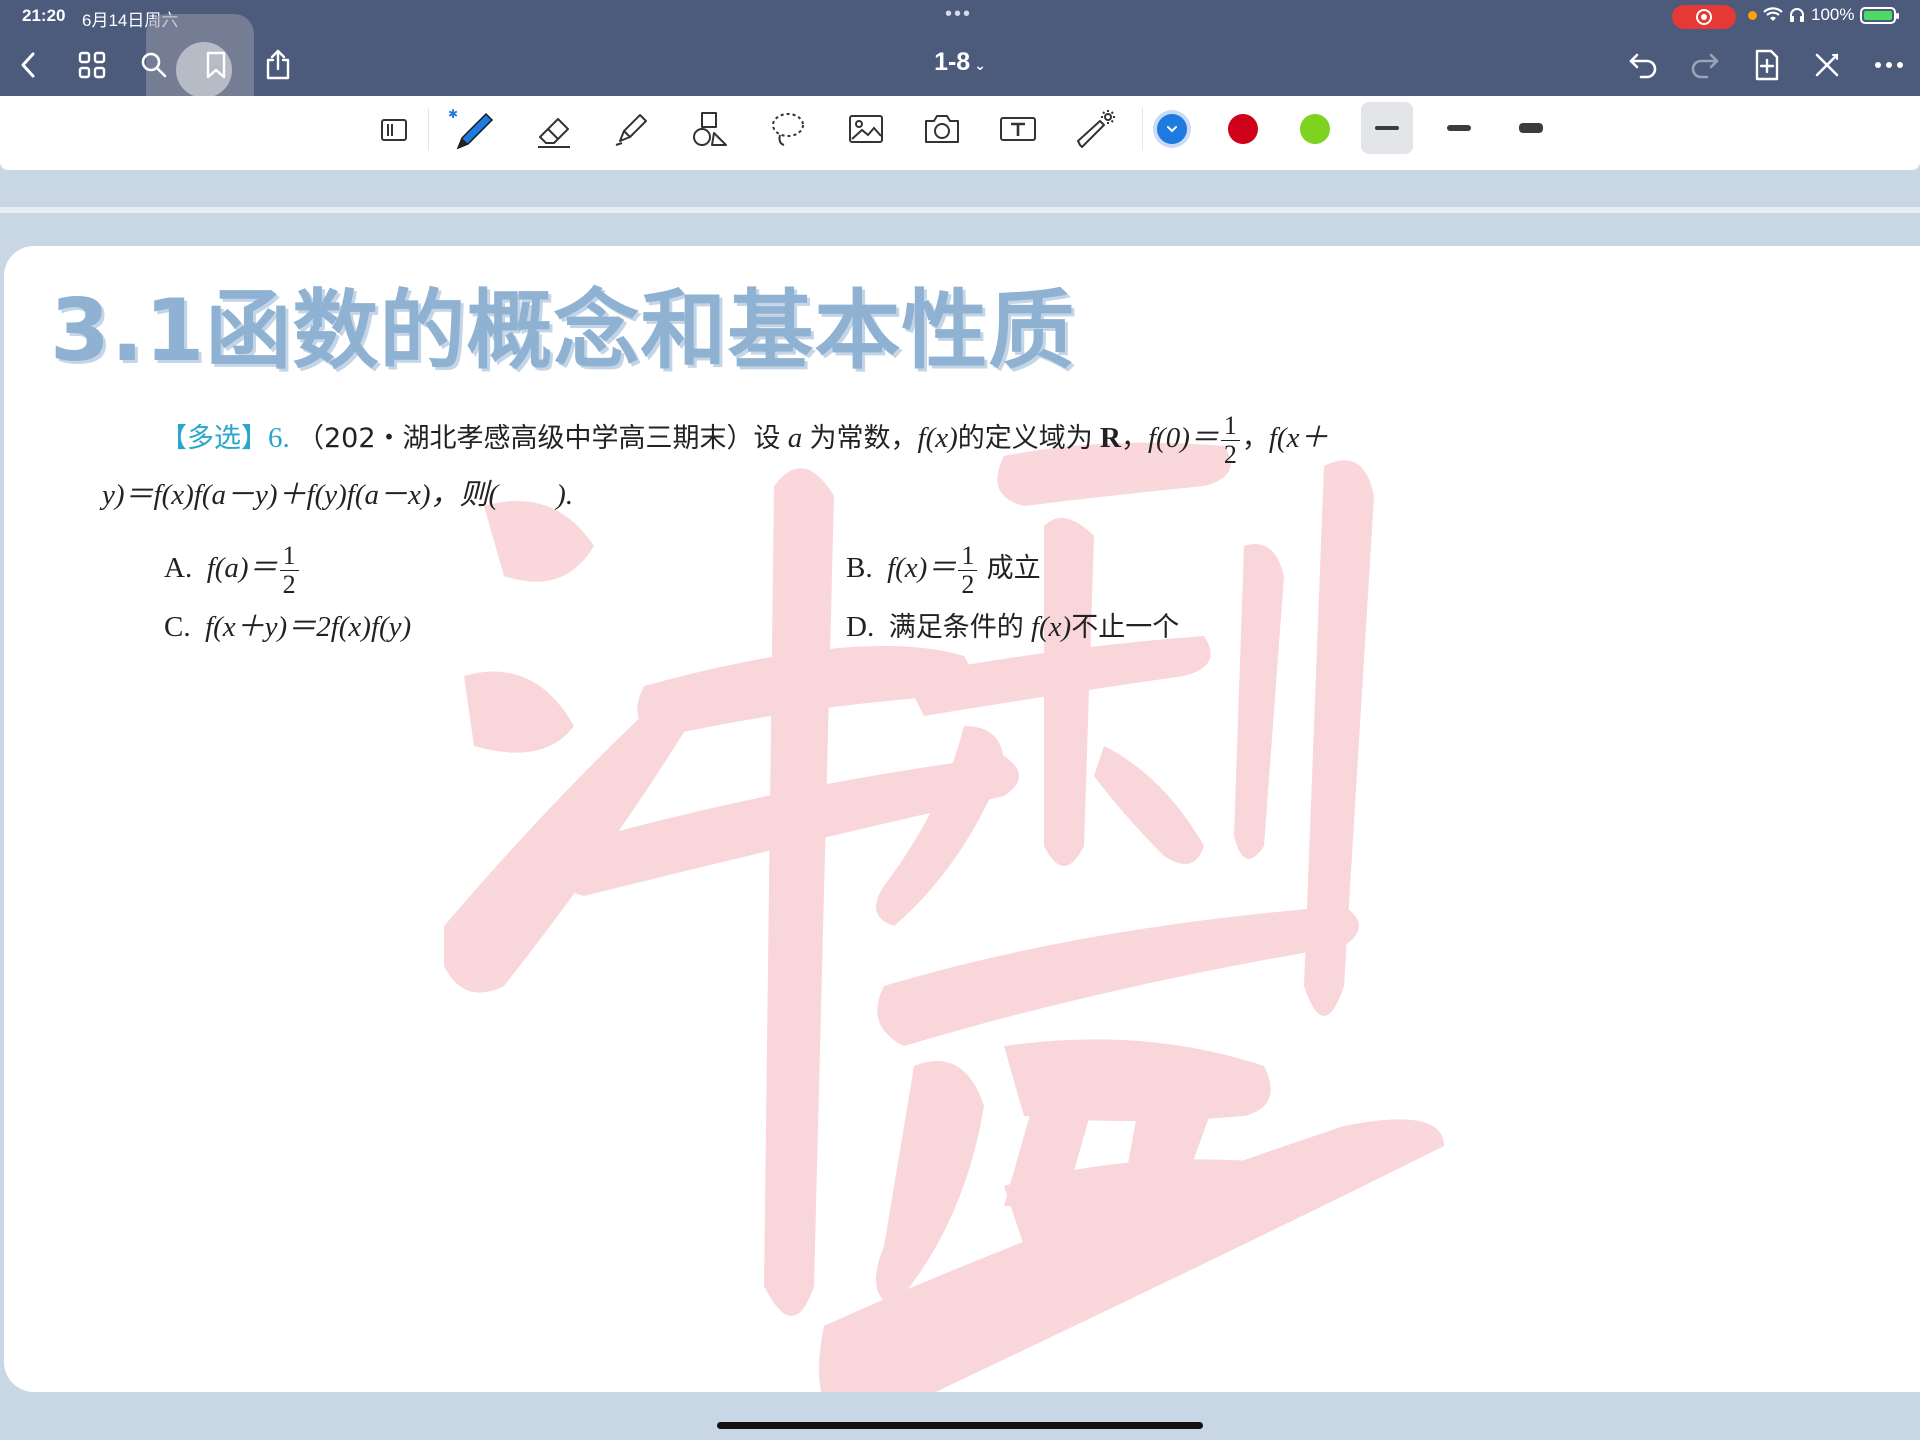 This screenshot has height=1440, width=1920. What do you see at coordinates (154, 65) in the screenshot?
I see `search-icon` at bounding box center [154, 65].